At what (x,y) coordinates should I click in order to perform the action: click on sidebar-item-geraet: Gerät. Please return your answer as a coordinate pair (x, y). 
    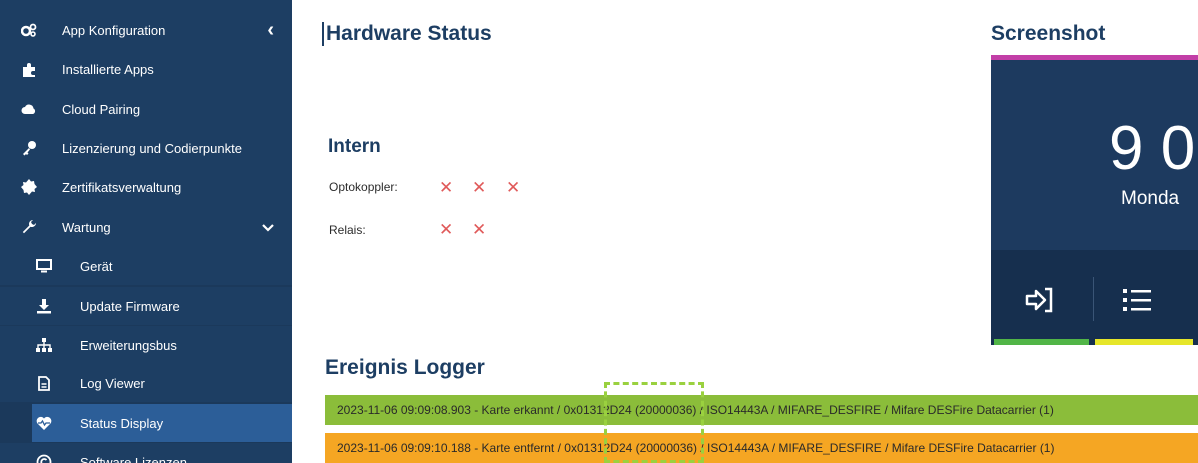
    Looking at the image, I should click on (146, 266).